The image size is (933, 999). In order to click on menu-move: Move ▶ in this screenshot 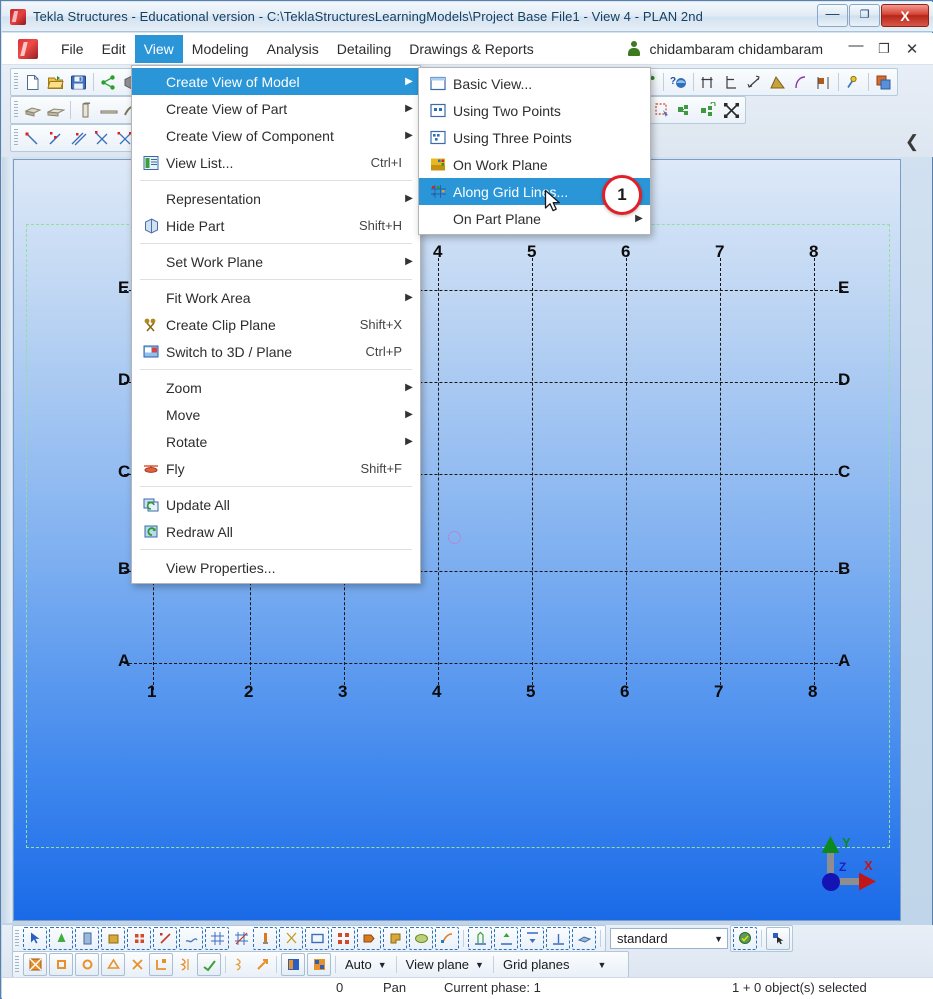, I will do `click(276, 414)`.